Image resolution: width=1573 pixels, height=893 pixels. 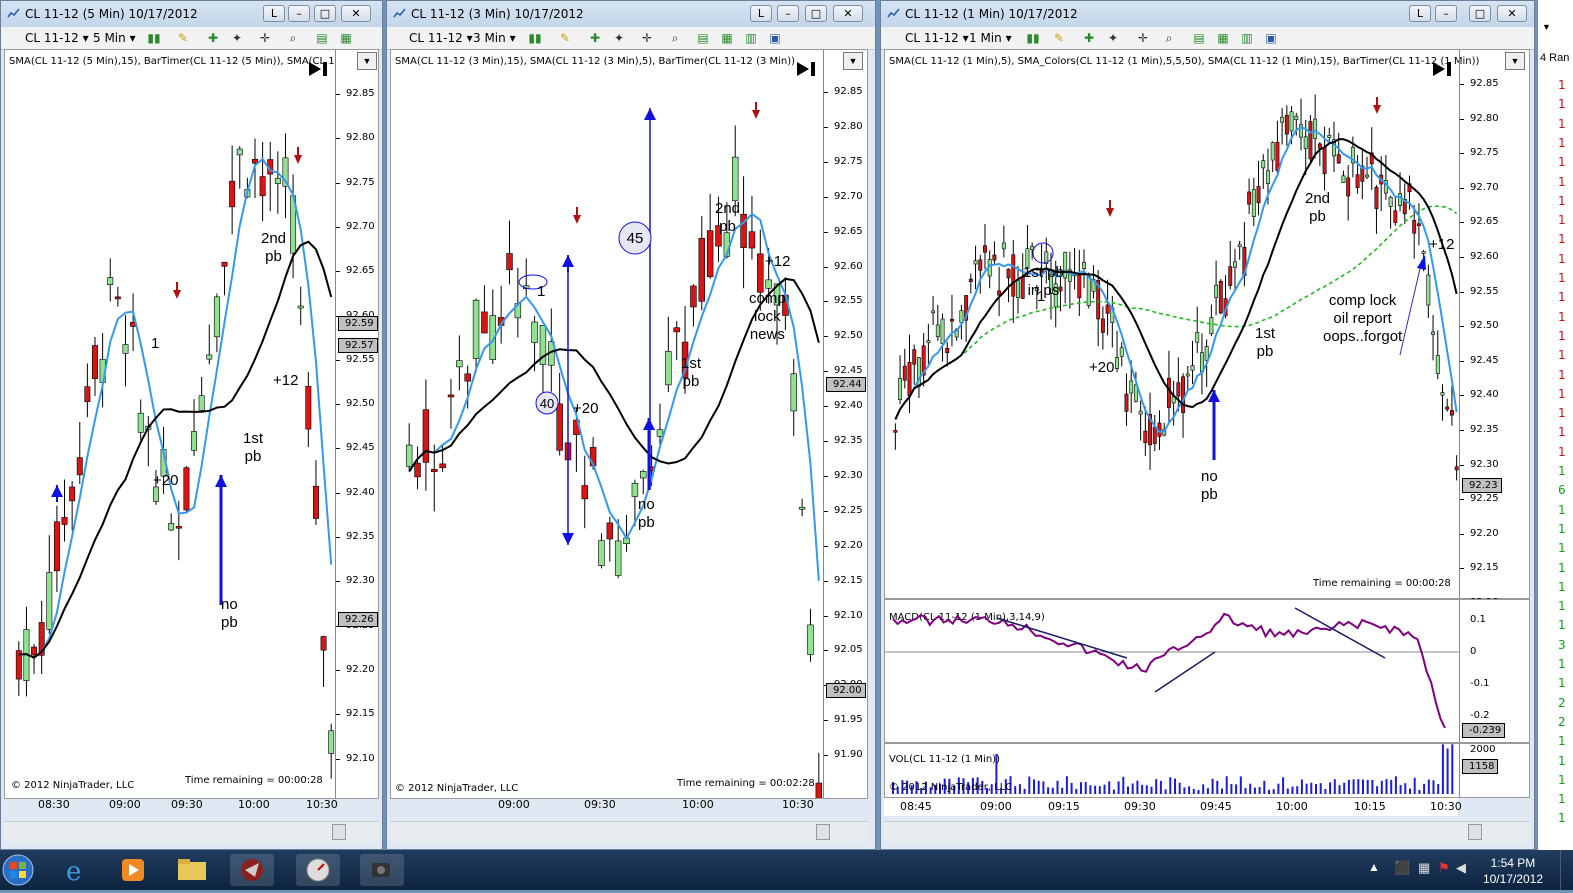 I want to click on interval-selector: 1 Min ▾, so click(x=990, y=38).